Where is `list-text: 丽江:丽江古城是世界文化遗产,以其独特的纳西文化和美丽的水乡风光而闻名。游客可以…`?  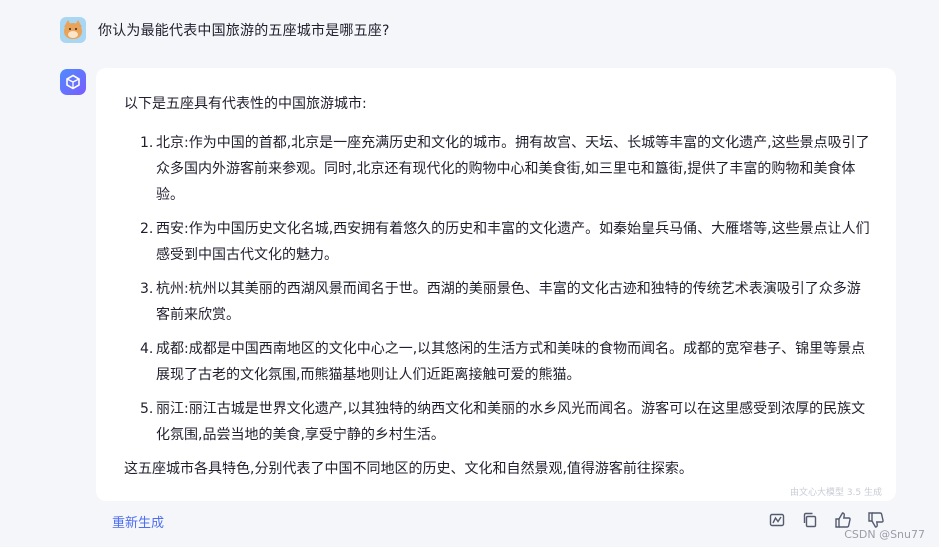 list-text: 丽江:丽江古城是世界文化遗产,以其独特的纳西文化和美丽的水乡风光而闻名。游客可以… is located at coordinates (511, 422).